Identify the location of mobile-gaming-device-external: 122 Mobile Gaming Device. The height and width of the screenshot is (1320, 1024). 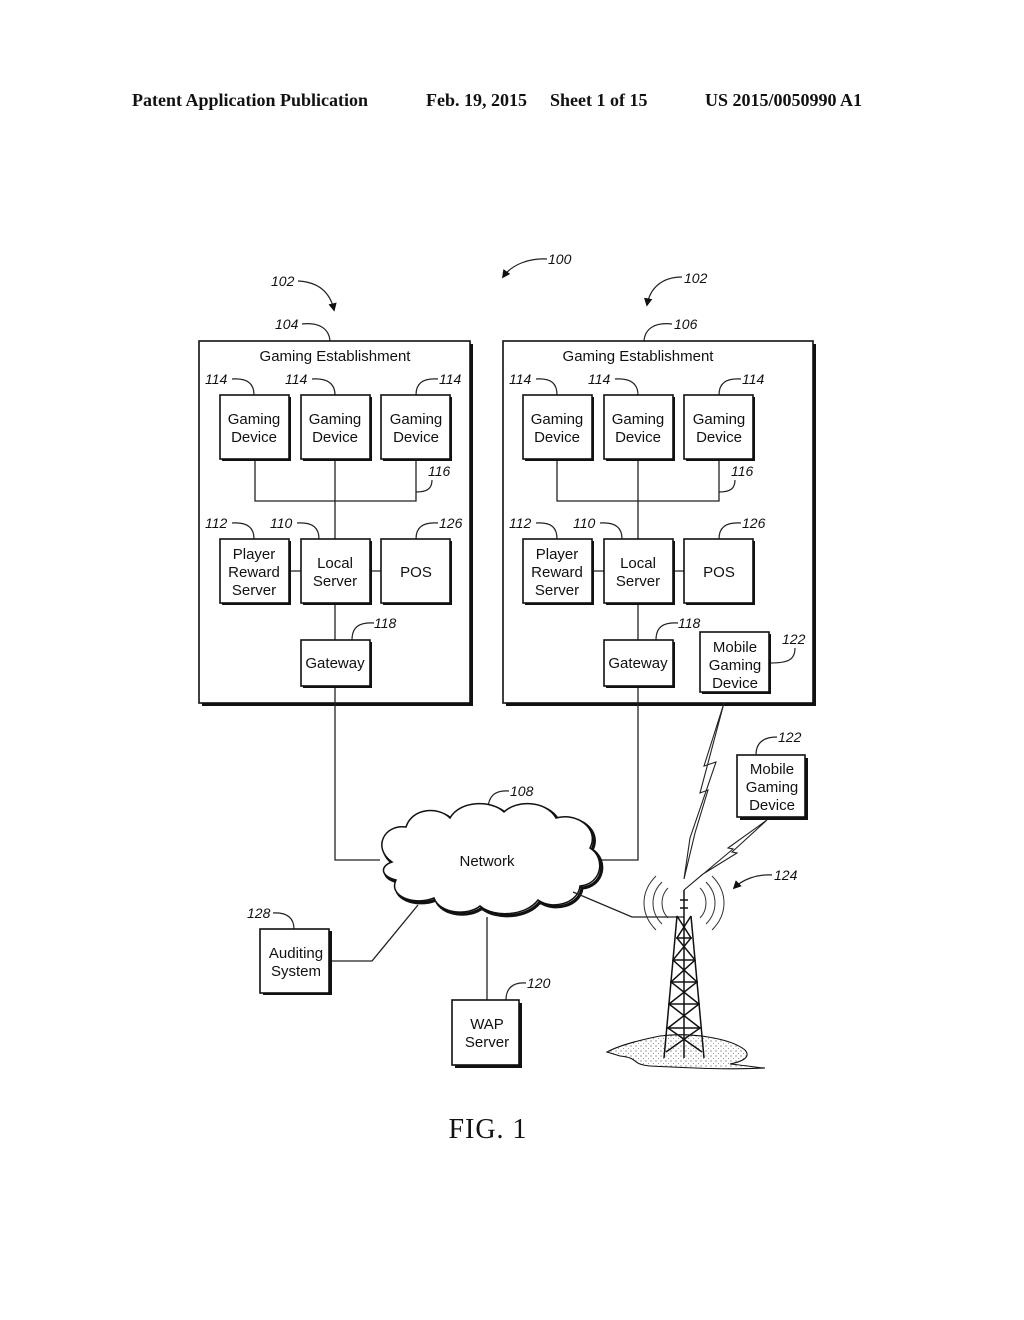
(772, 774).